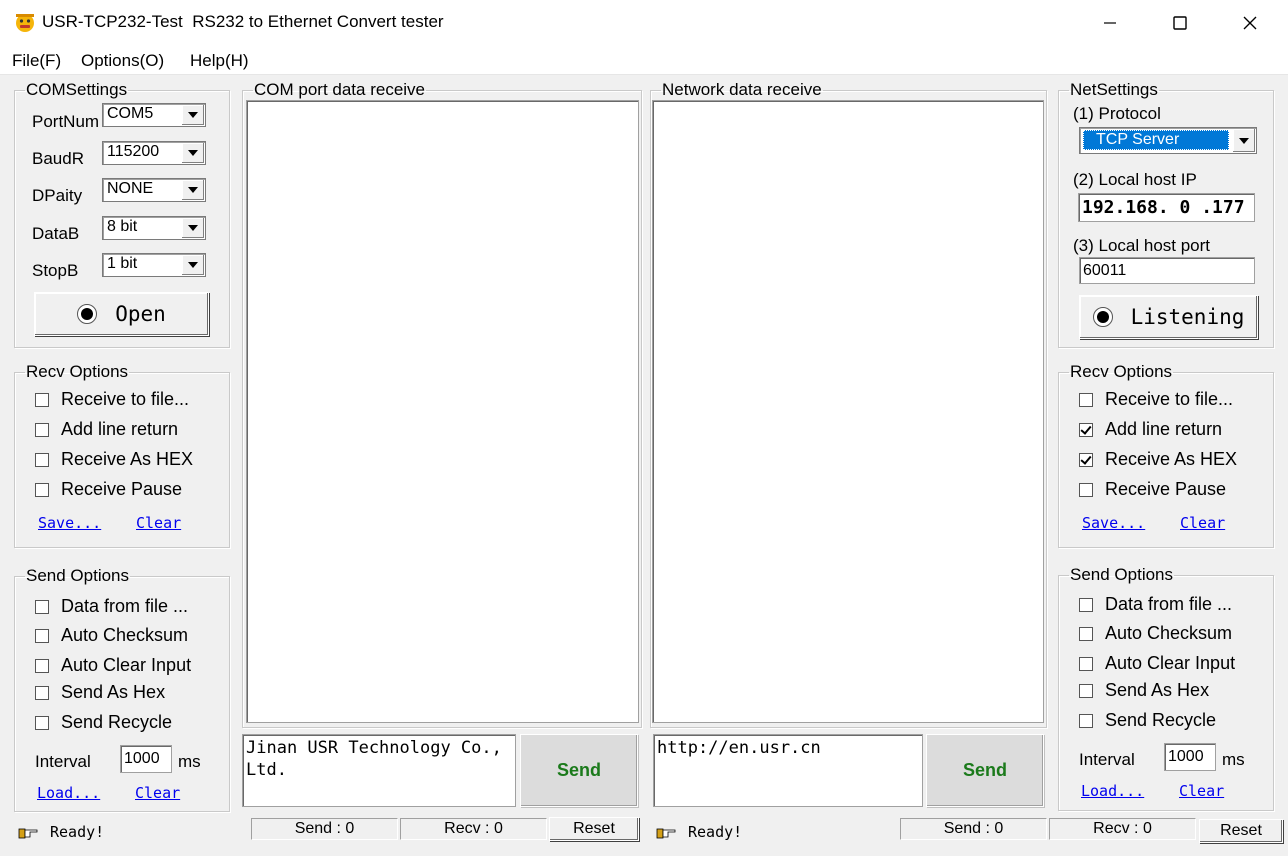  I want to click on left-recv-as-hex: Receive As HEX, so click(114, 459).